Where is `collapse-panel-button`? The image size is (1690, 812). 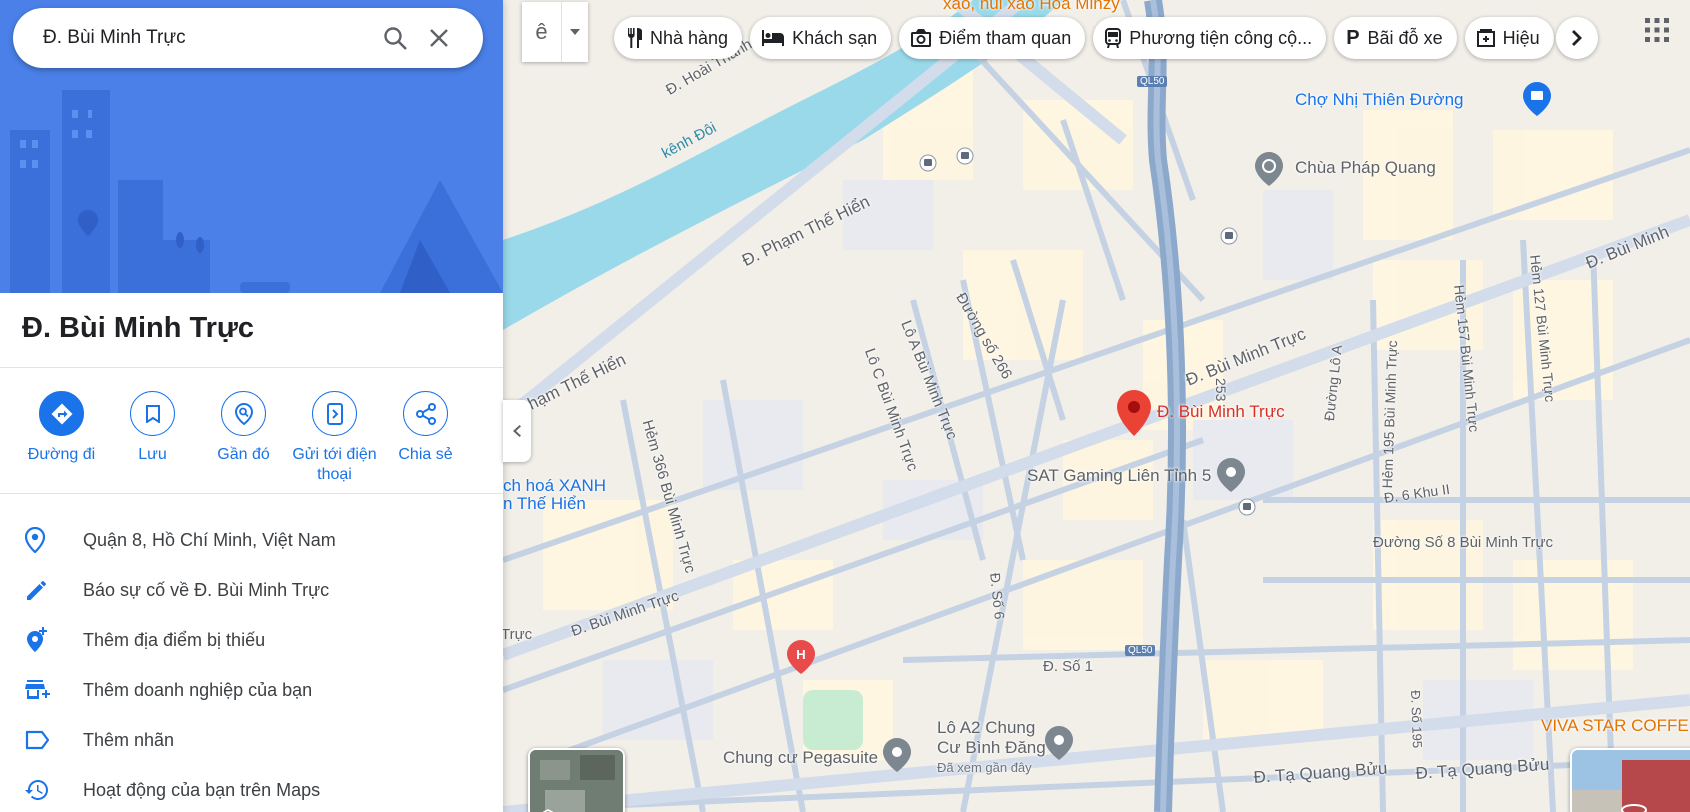
collapse-panel-button is located at coordinates (517, 431).